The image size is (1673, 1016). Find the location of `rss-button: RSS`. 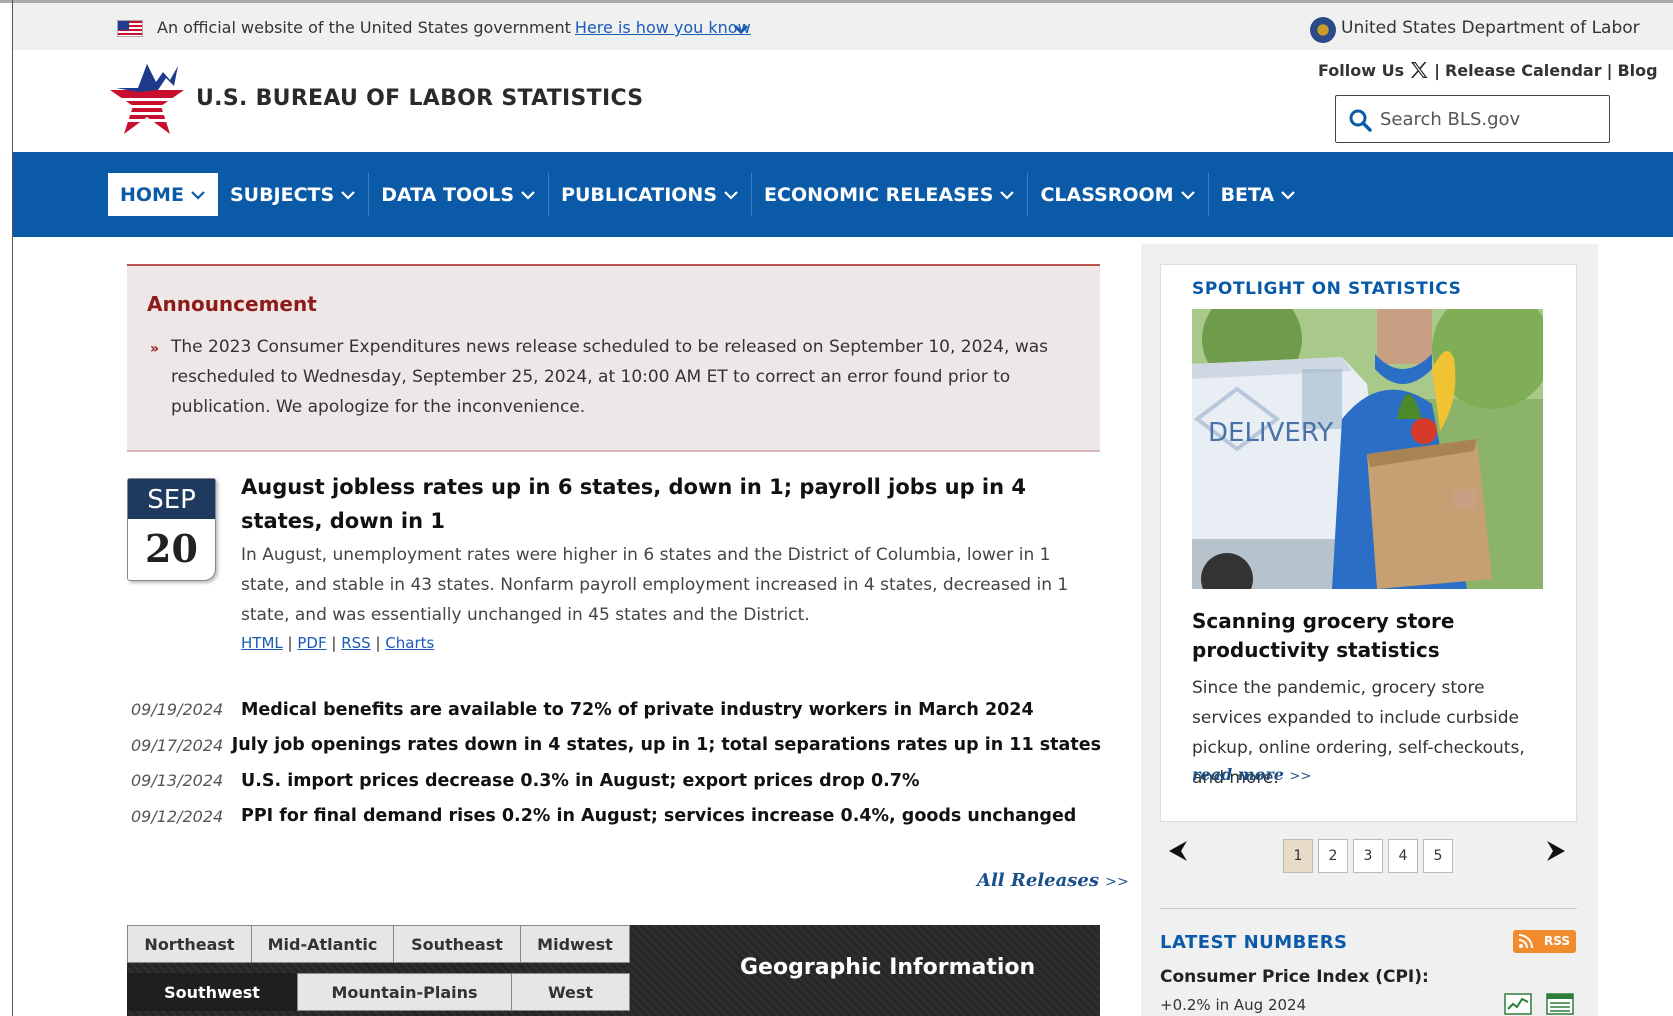

rss-button: RSS is located at coordinates (1544, 941).